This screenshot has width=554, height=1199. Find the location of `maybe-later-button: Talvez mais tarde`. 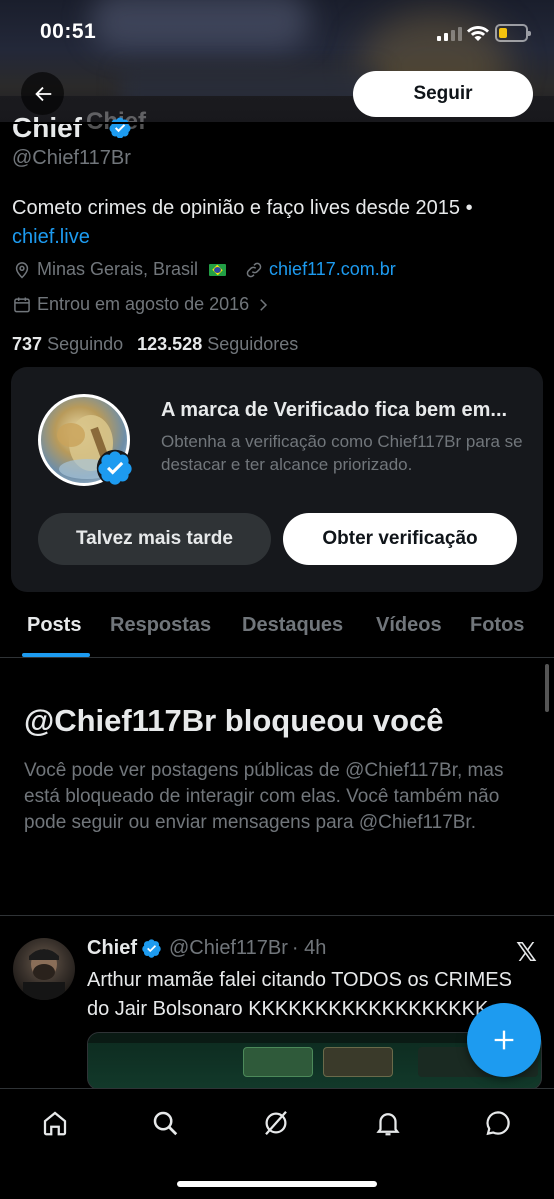

maybe-later-button: Talvez mais tarde is located at coordinates (154, 539).